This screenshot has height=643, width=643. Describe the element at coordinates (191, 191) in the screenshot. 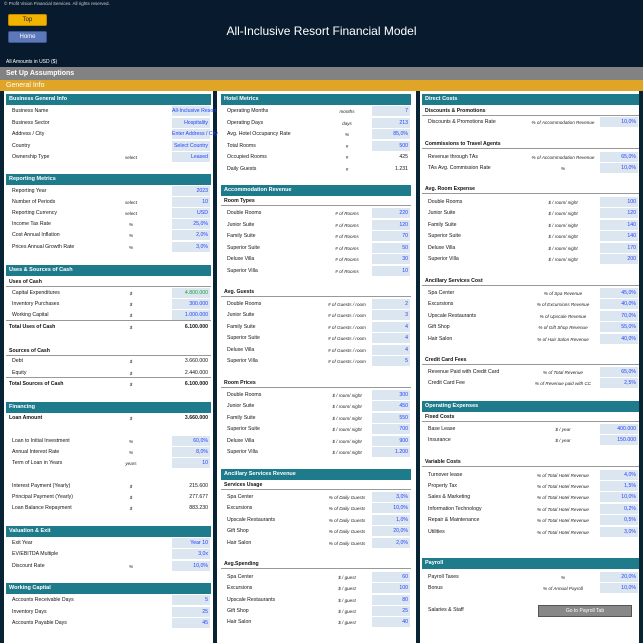

I see `value-cell: 2023` at that location.